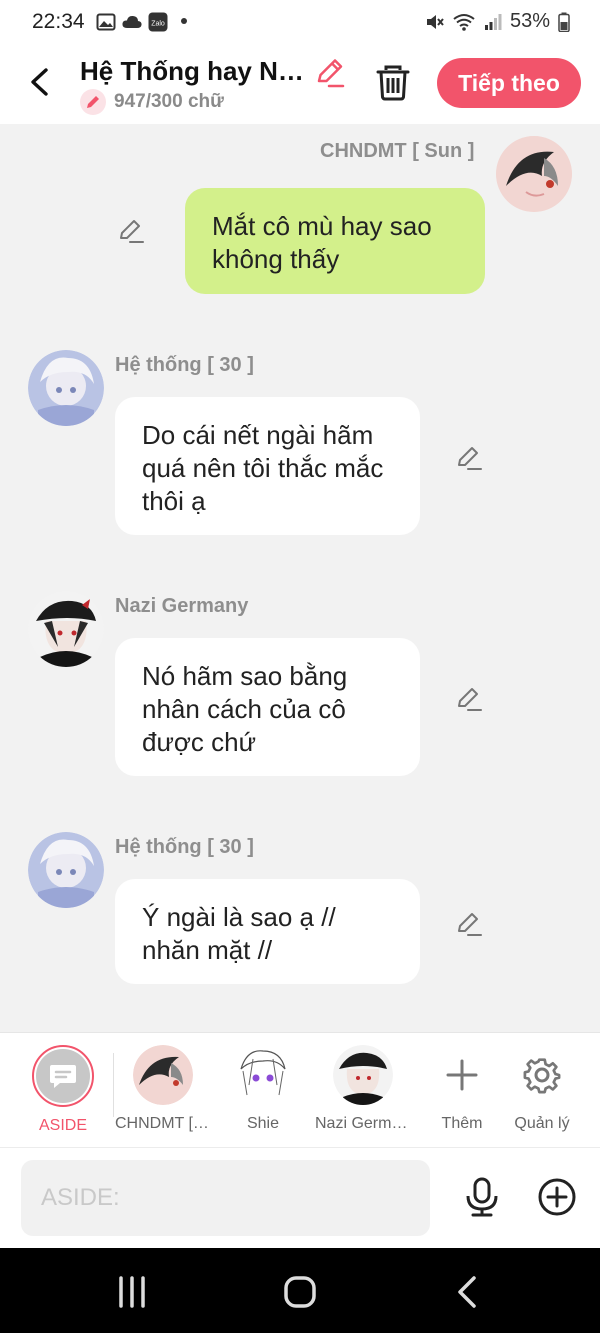 The width and height of the screenshot is (600, 1333). I want to click on message-speaker: Nazi Germany, so click(182, 606).